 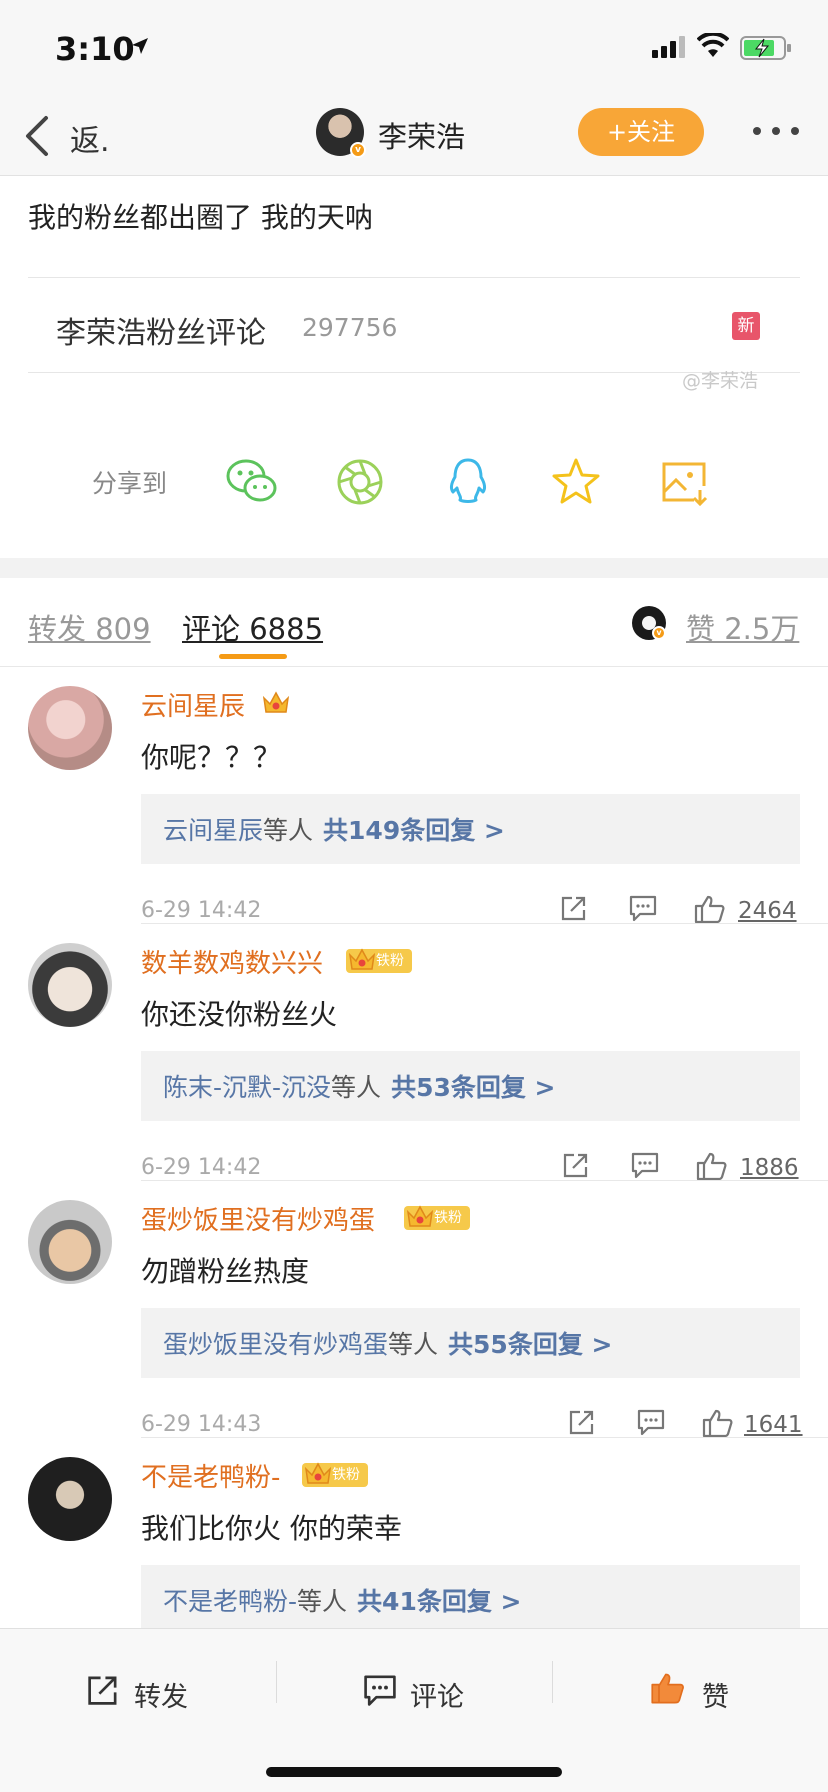 I want to click on reply-users: 陈末-沉默-沉没, so click(x=247, y=1087).